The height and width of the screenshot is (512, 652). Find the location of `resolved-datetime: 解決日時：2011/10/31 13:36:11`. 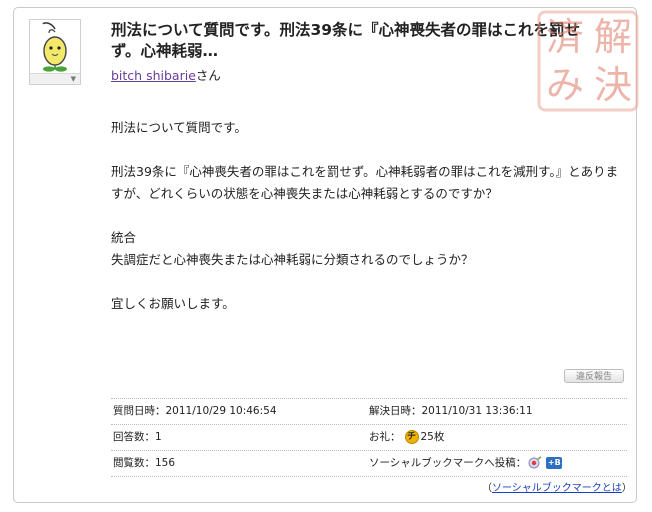

resolved-datetime: 解決日時：2011/10/31 13:36:11 is located at coordinates (451, 411).